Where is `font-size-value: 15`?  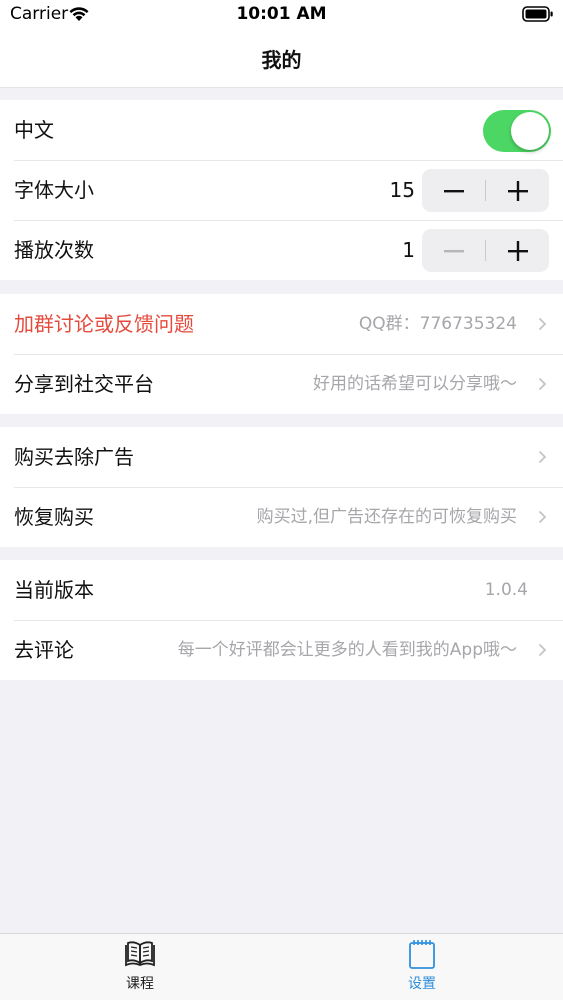
font-size-value: 15 is located at coordinates (402, 190).